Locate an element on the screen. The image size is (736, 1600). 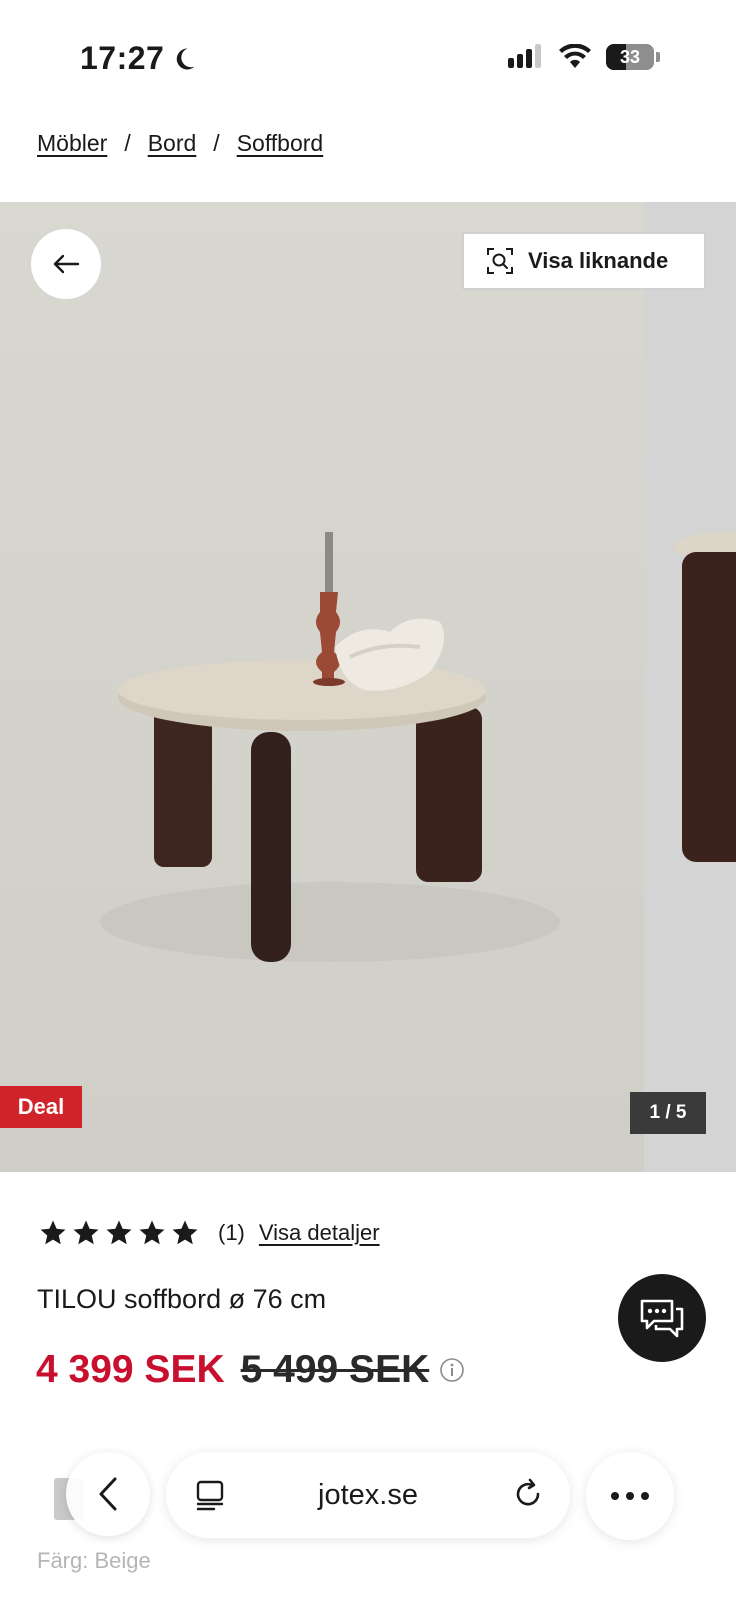
more-options-button is located at coordinates (630, 1496).